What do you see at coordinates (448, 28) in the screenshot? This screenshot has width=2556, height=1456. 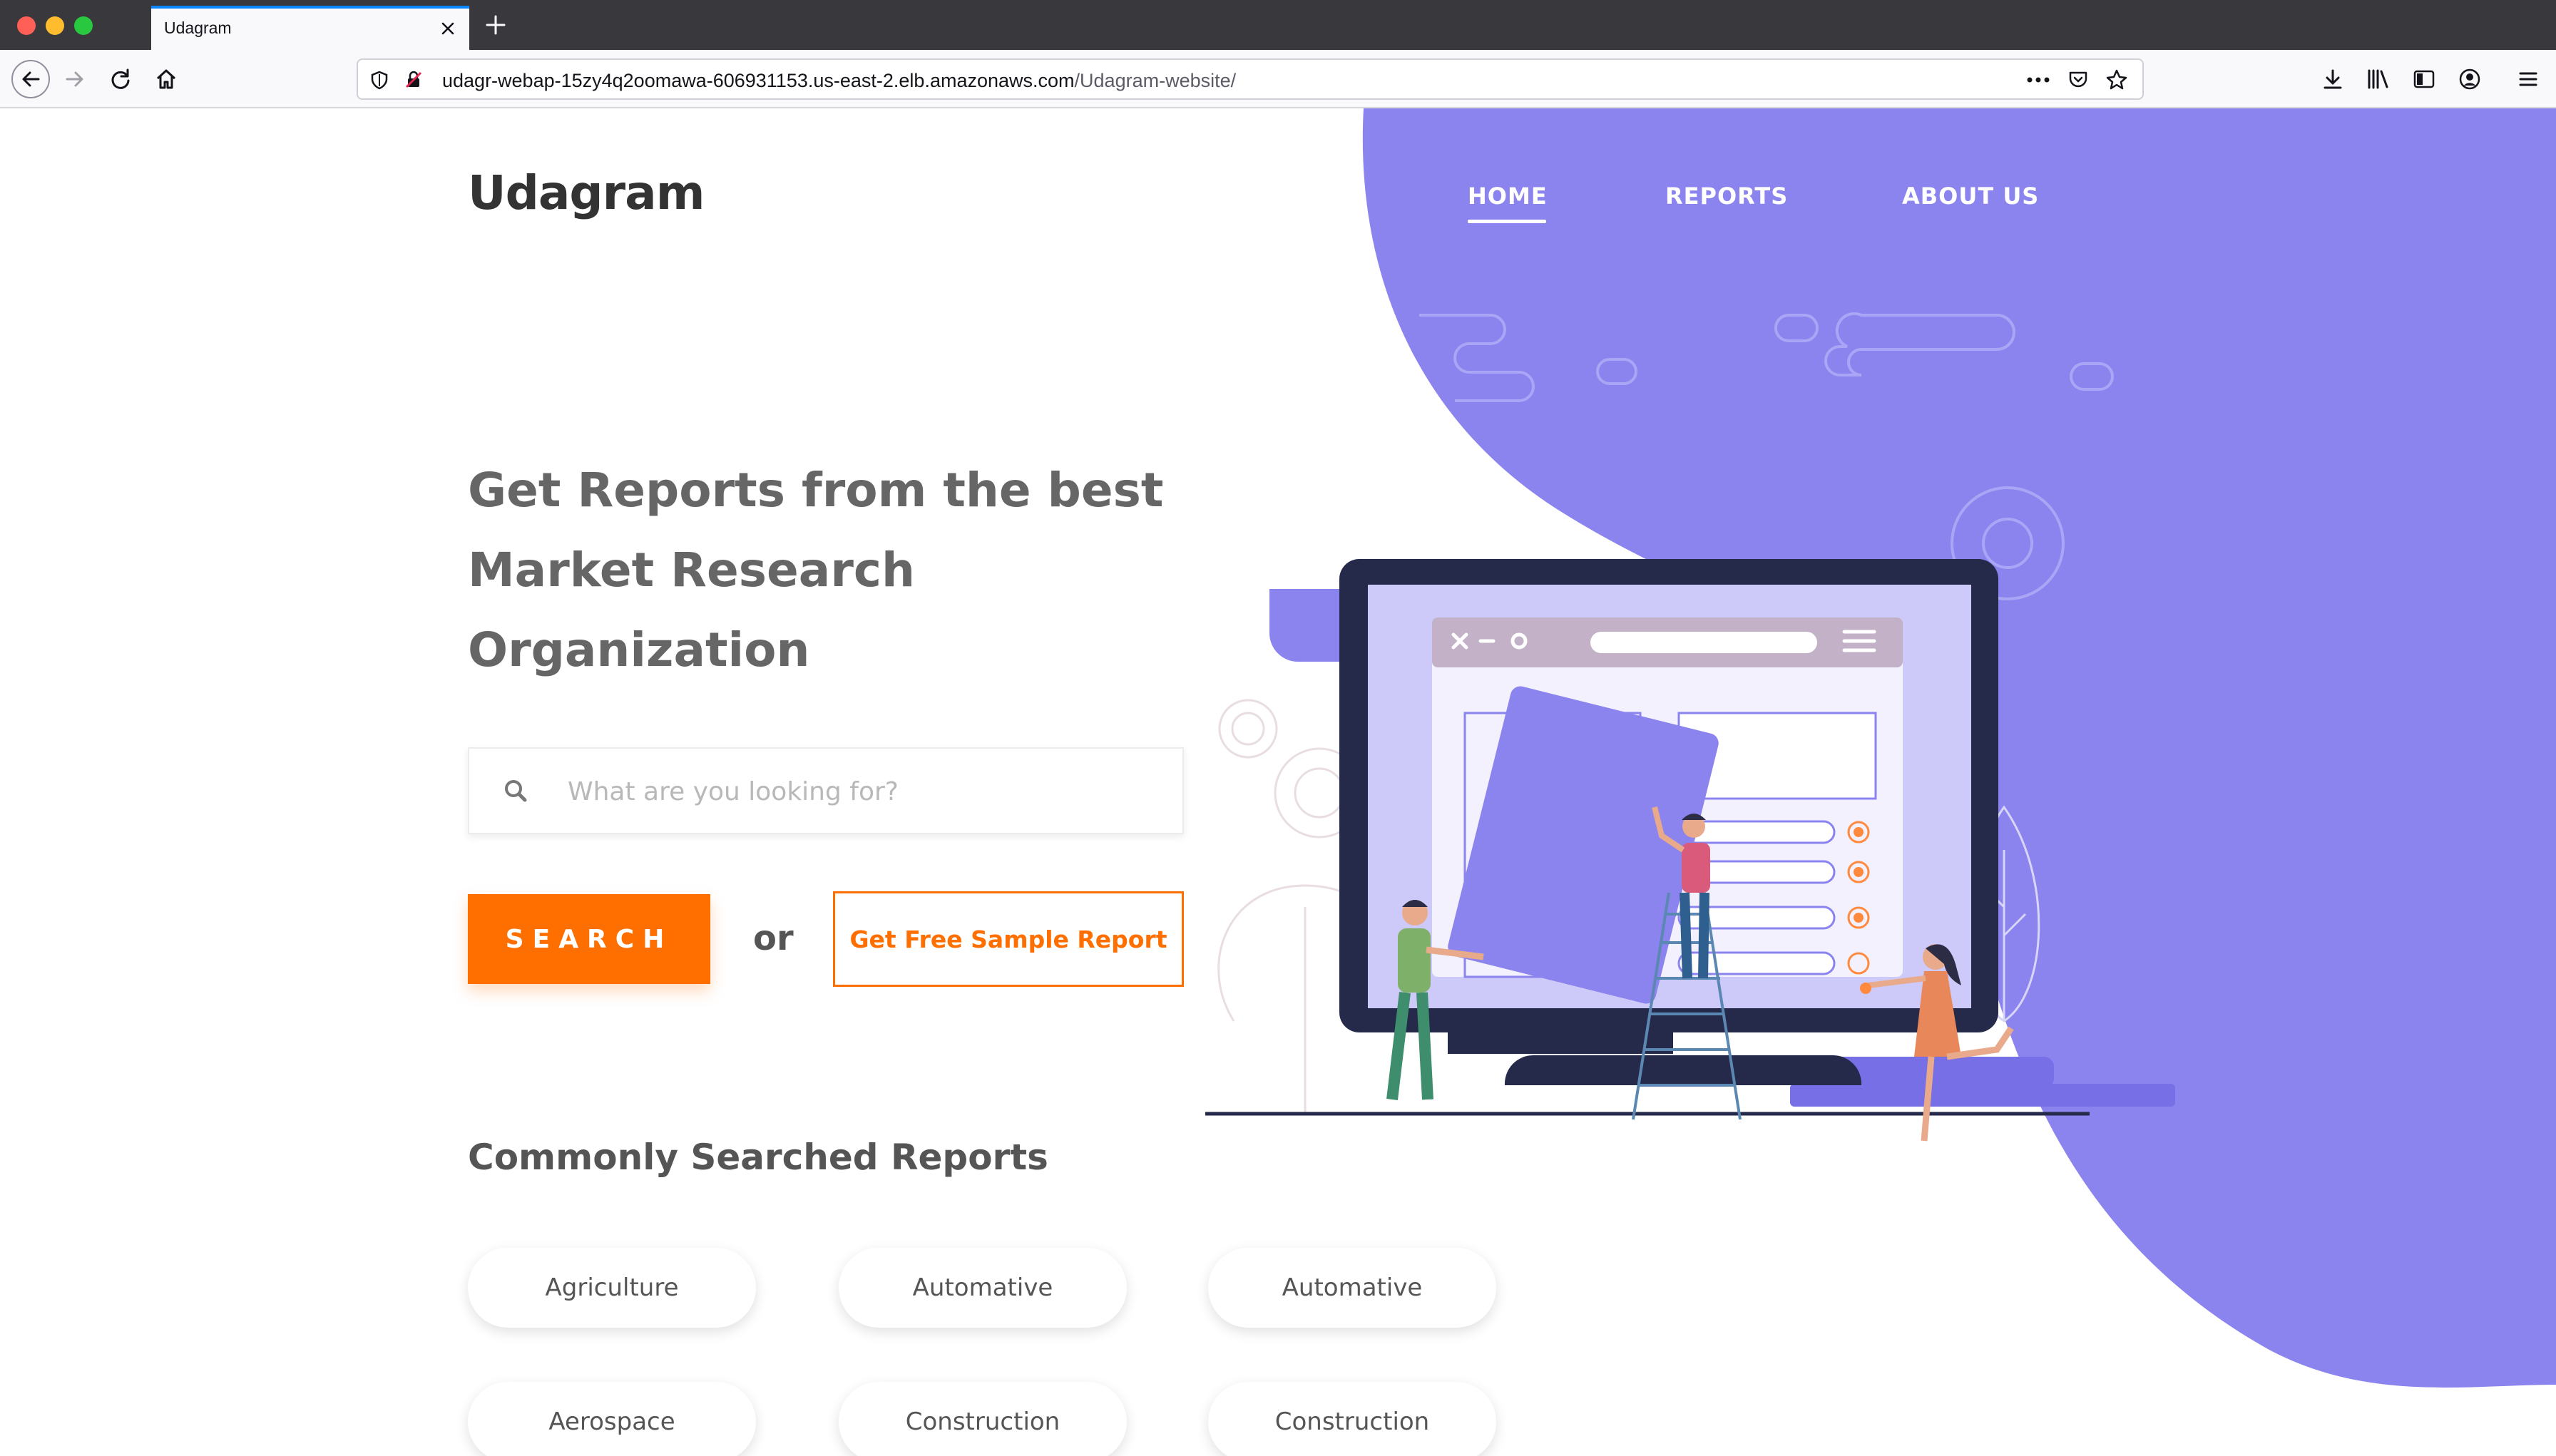 I see `close-icon` at bounding box center [448, 28].